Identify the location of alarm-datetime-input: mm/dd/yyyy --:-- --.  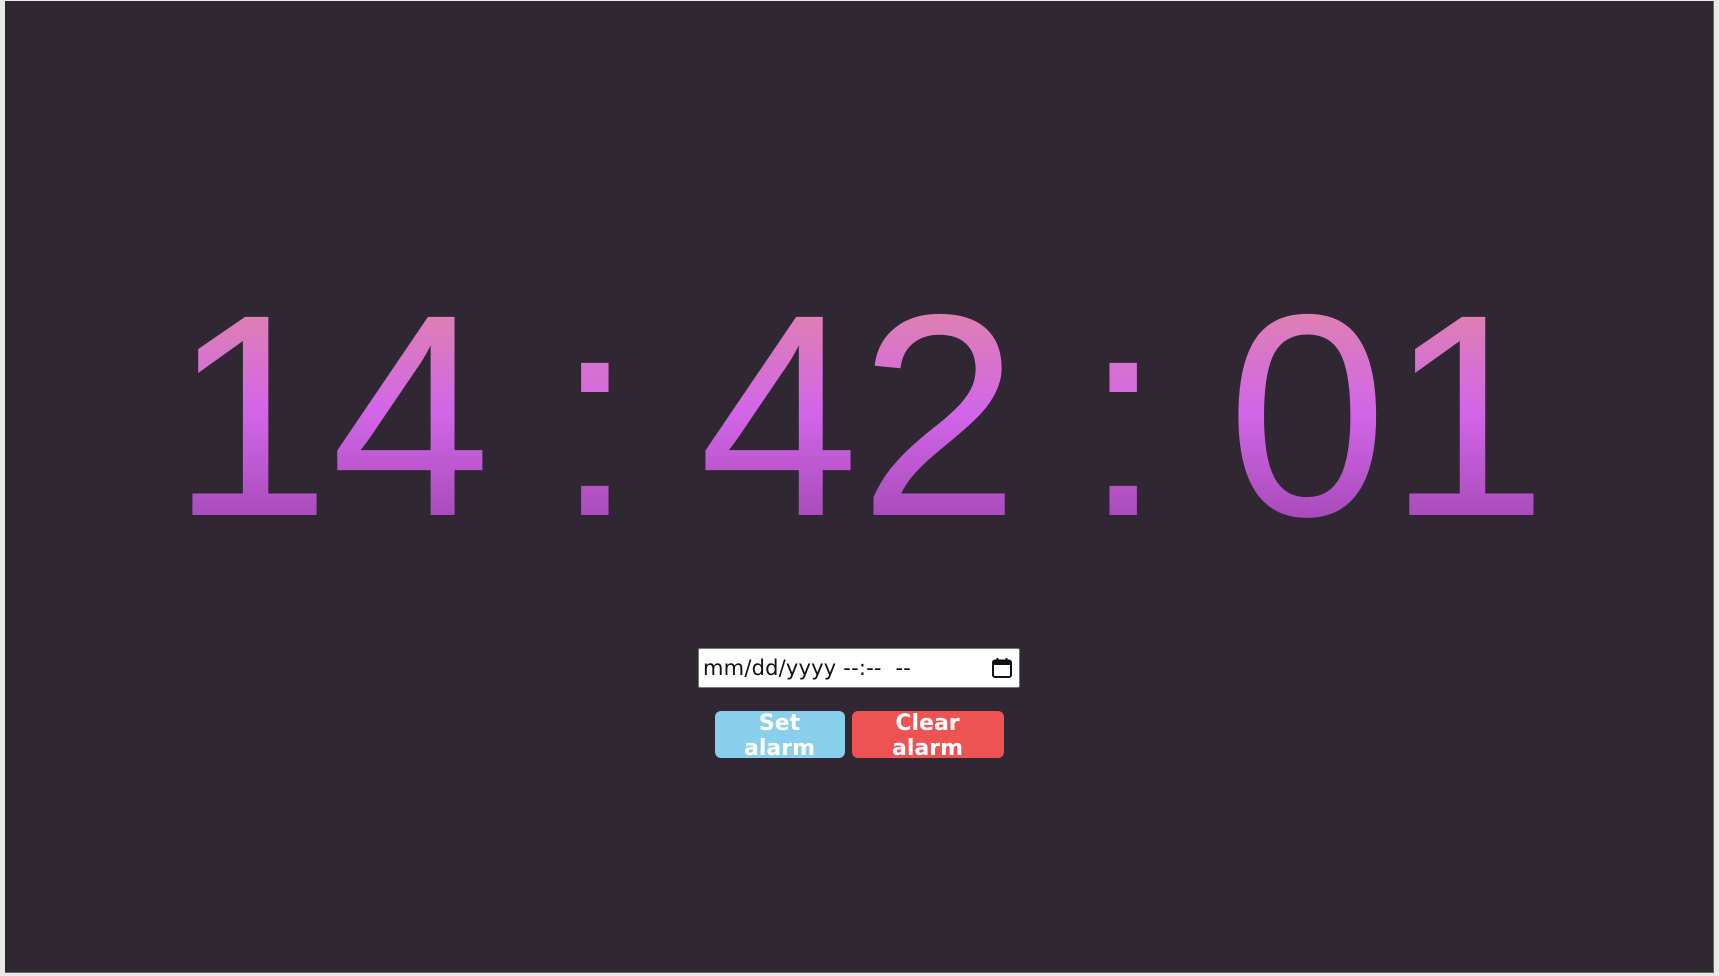
(859, 668).